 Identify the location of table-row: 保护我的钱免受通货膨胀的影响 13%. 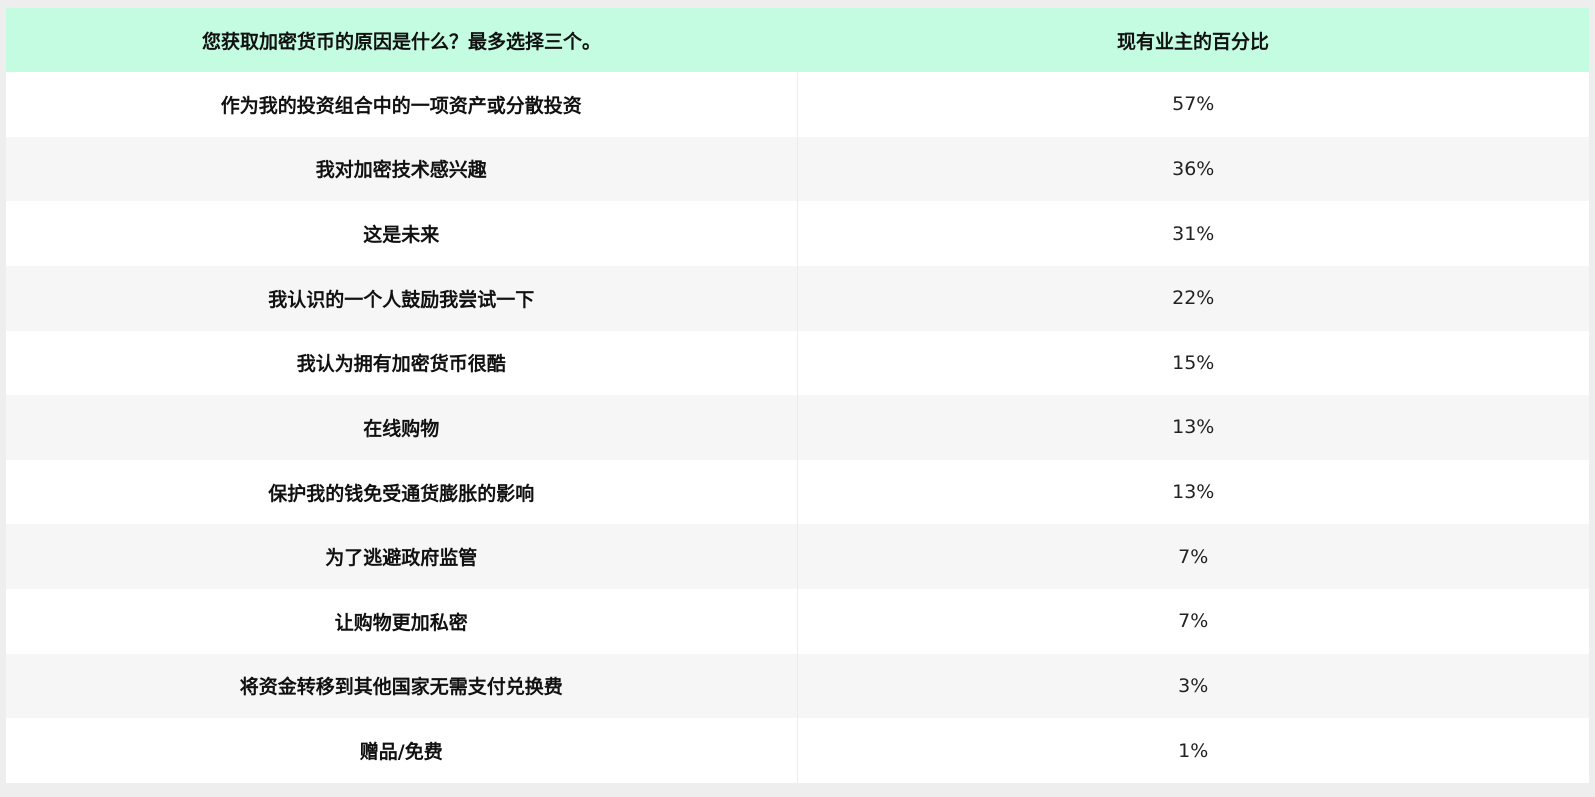
(797, 492).